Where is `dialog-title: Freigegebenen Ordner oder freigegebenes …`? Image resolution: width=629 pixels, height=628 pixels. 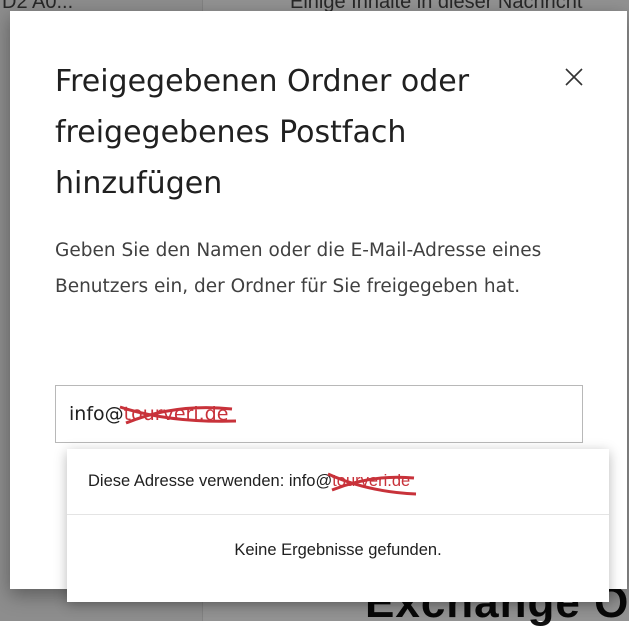
dialog-title: Freigegebenen Ordner oder freigegebenes … is located at coordinates (262, 132).